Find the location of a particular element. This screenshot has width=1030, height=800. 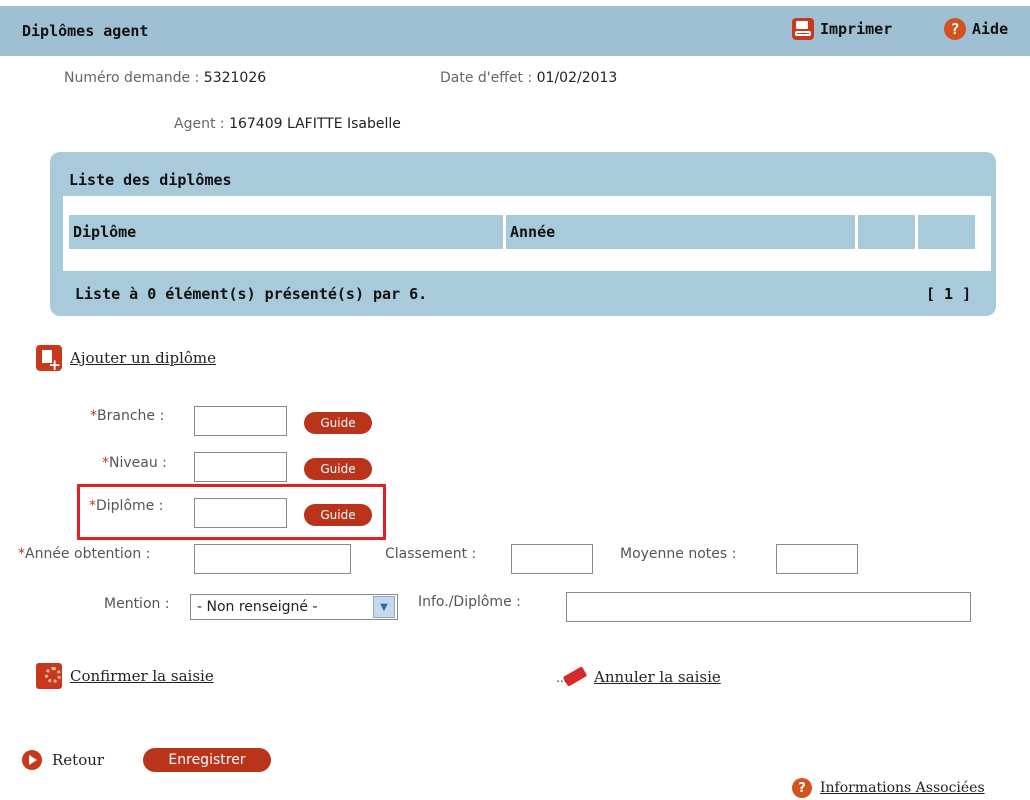

info-diplome-label: Info./Diplôme : is located at coordinates (469, 602).